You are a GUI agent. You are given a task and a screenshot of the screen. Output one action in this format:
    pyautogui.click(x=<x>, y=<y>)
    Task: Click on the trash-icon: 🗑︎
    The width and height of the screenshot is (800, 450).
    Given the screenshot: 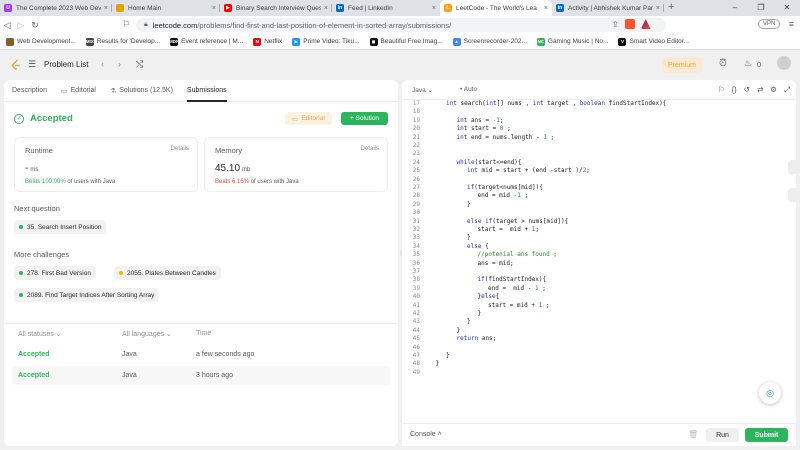 What is the action you would take?
    pyautogui.click(x=693, y=434)
    